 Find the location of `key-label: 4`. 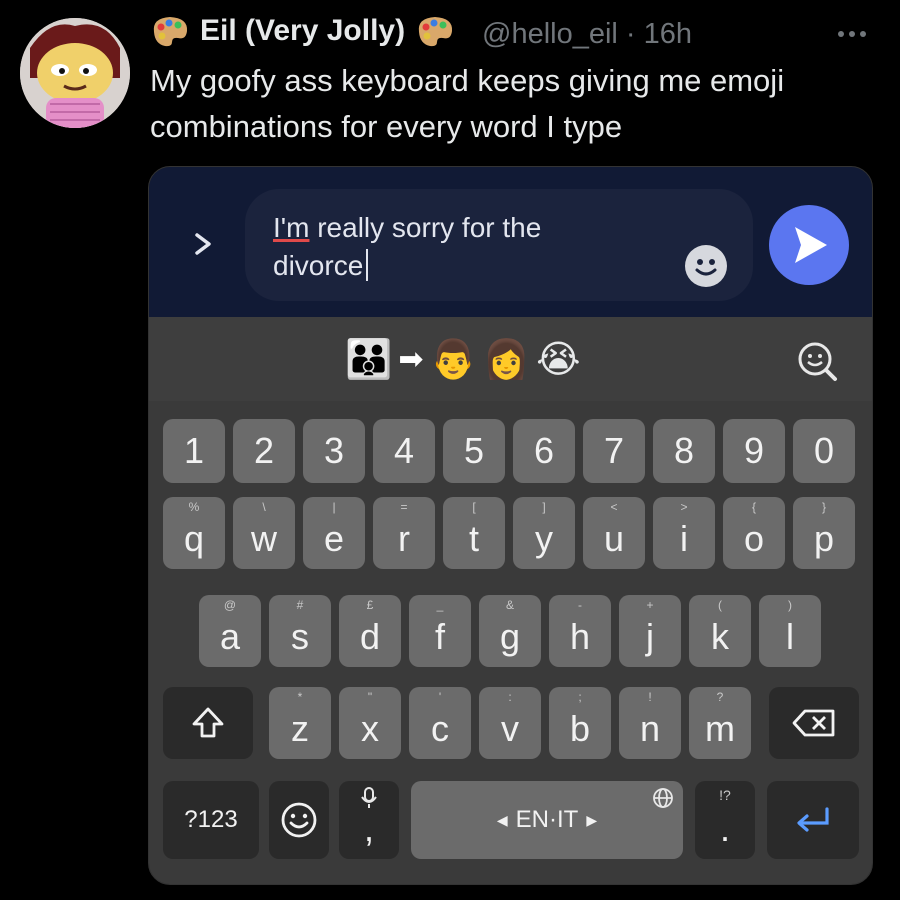

key-label: 4 is located at coordinates (404, 450).